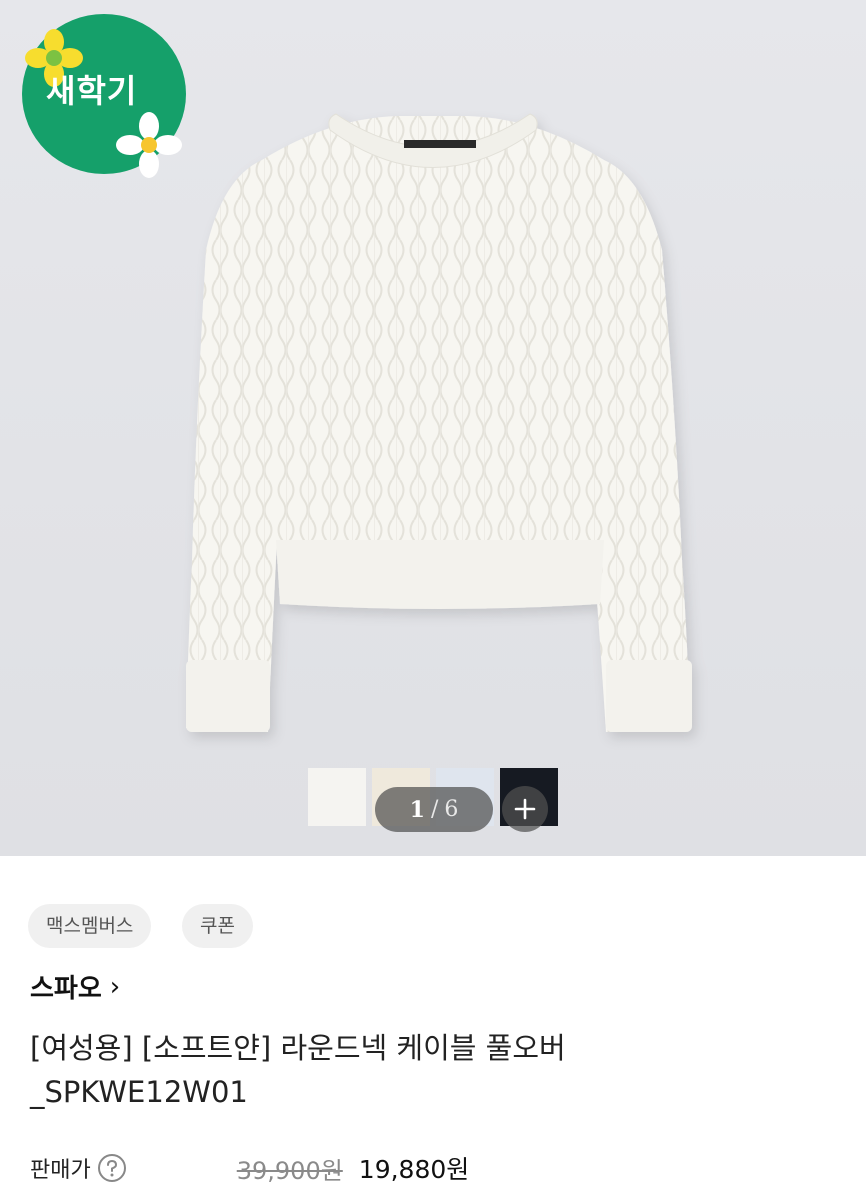 Image resolution: width=866 pixels, height=1200 pixels. Describe the element at coordinates (112, 1168) in the screenshot. I see `help-icon` at that location.